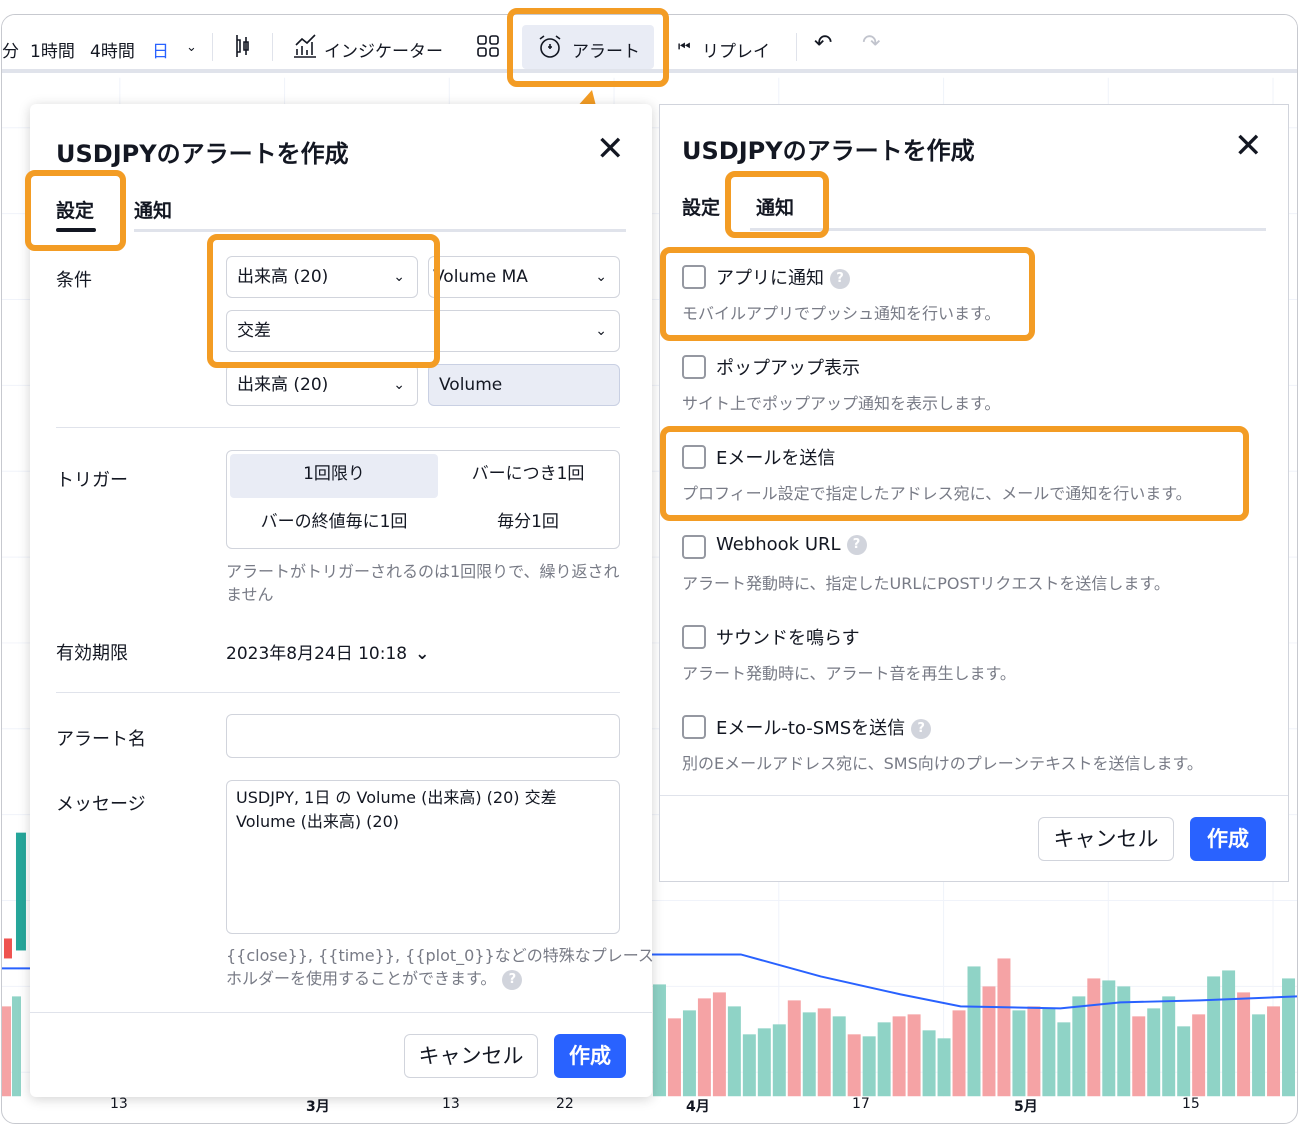 The image size is (1300, 1126). What do you see at coordinates (101, 804) in the screenshot?
I see `message-label: メッセージ` at bounding box center [101, 804].